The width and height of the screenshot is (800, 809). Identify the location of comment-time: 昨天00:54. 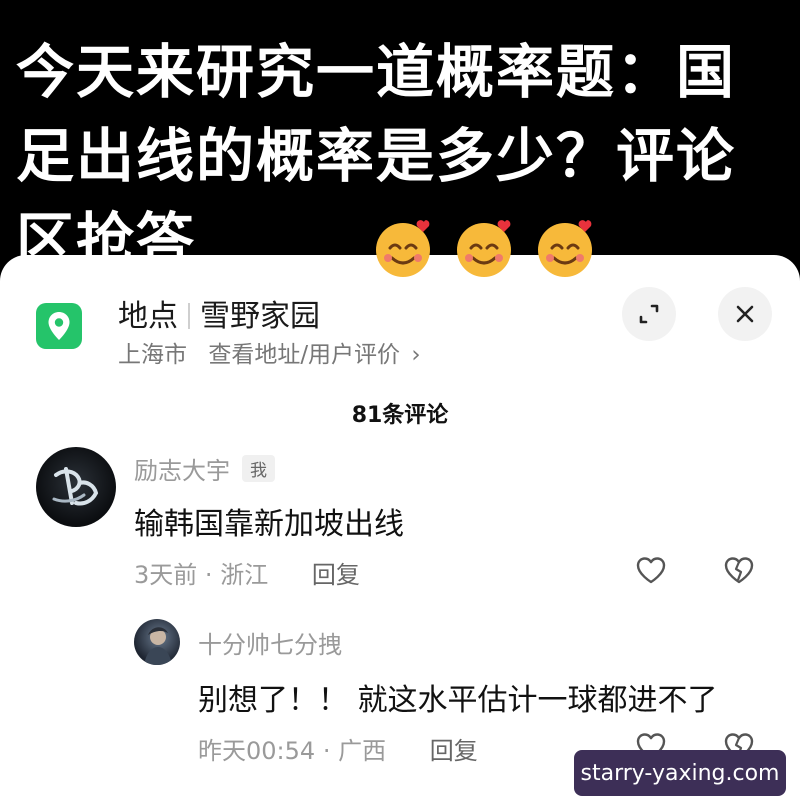
(257, 751).